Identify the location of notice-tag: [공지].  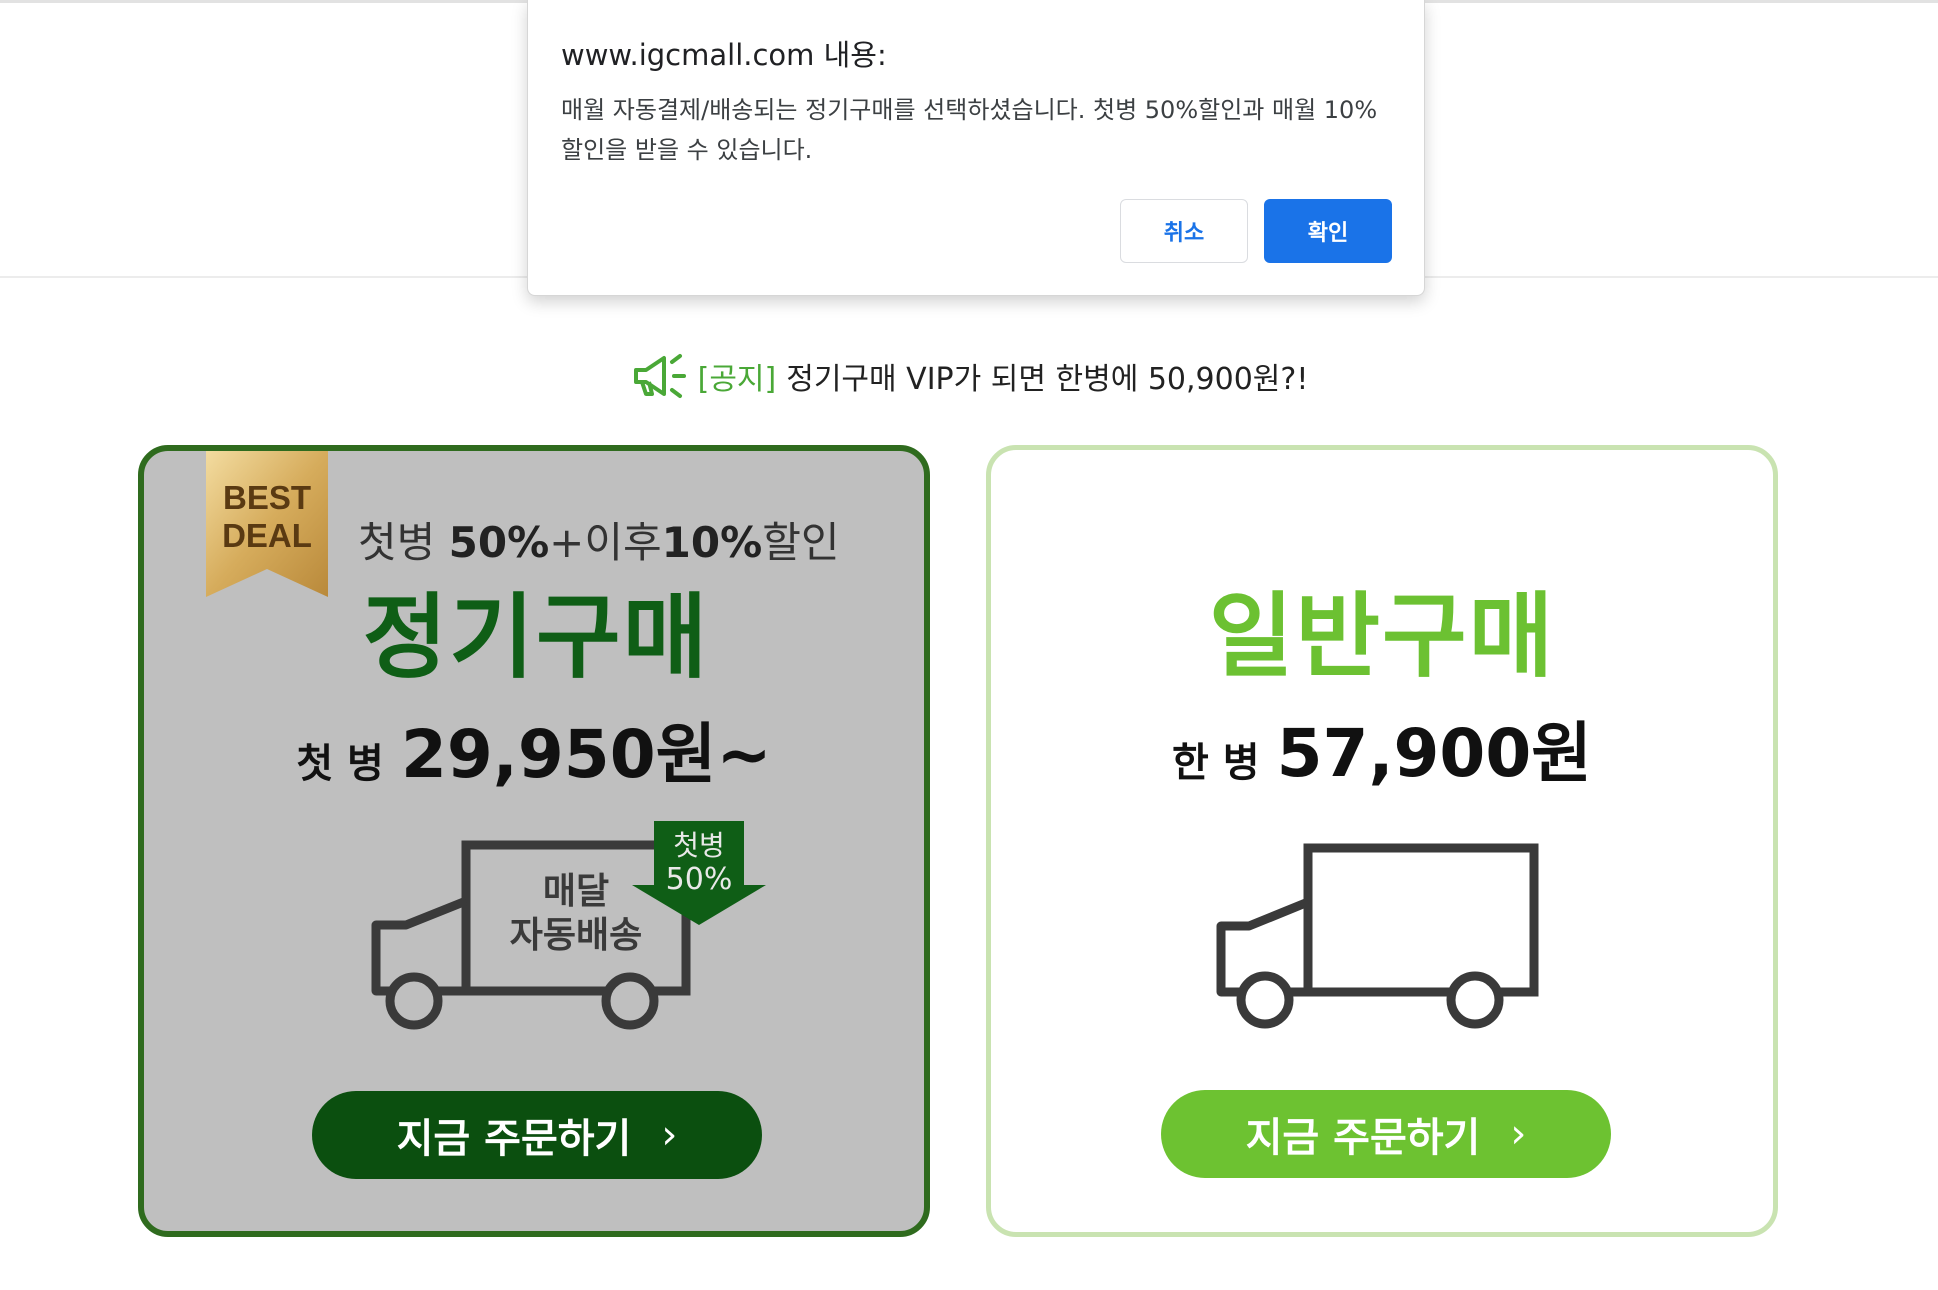
(737, 379).